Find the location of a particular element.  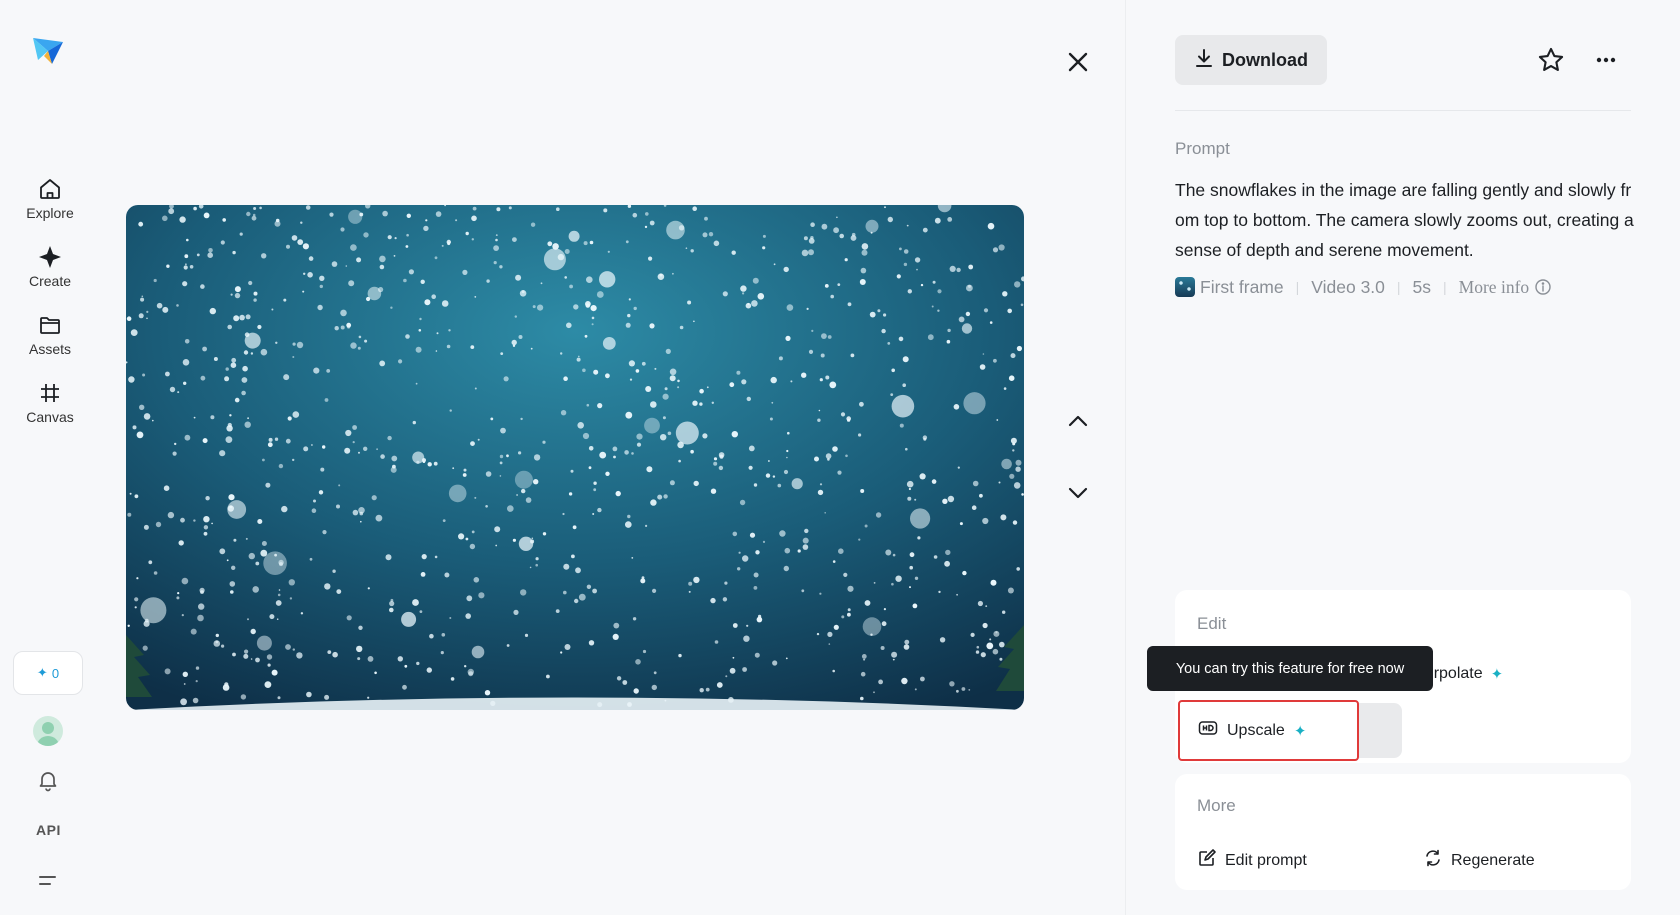

first-frame-thumbnail is located at coordinates (1185, 287).